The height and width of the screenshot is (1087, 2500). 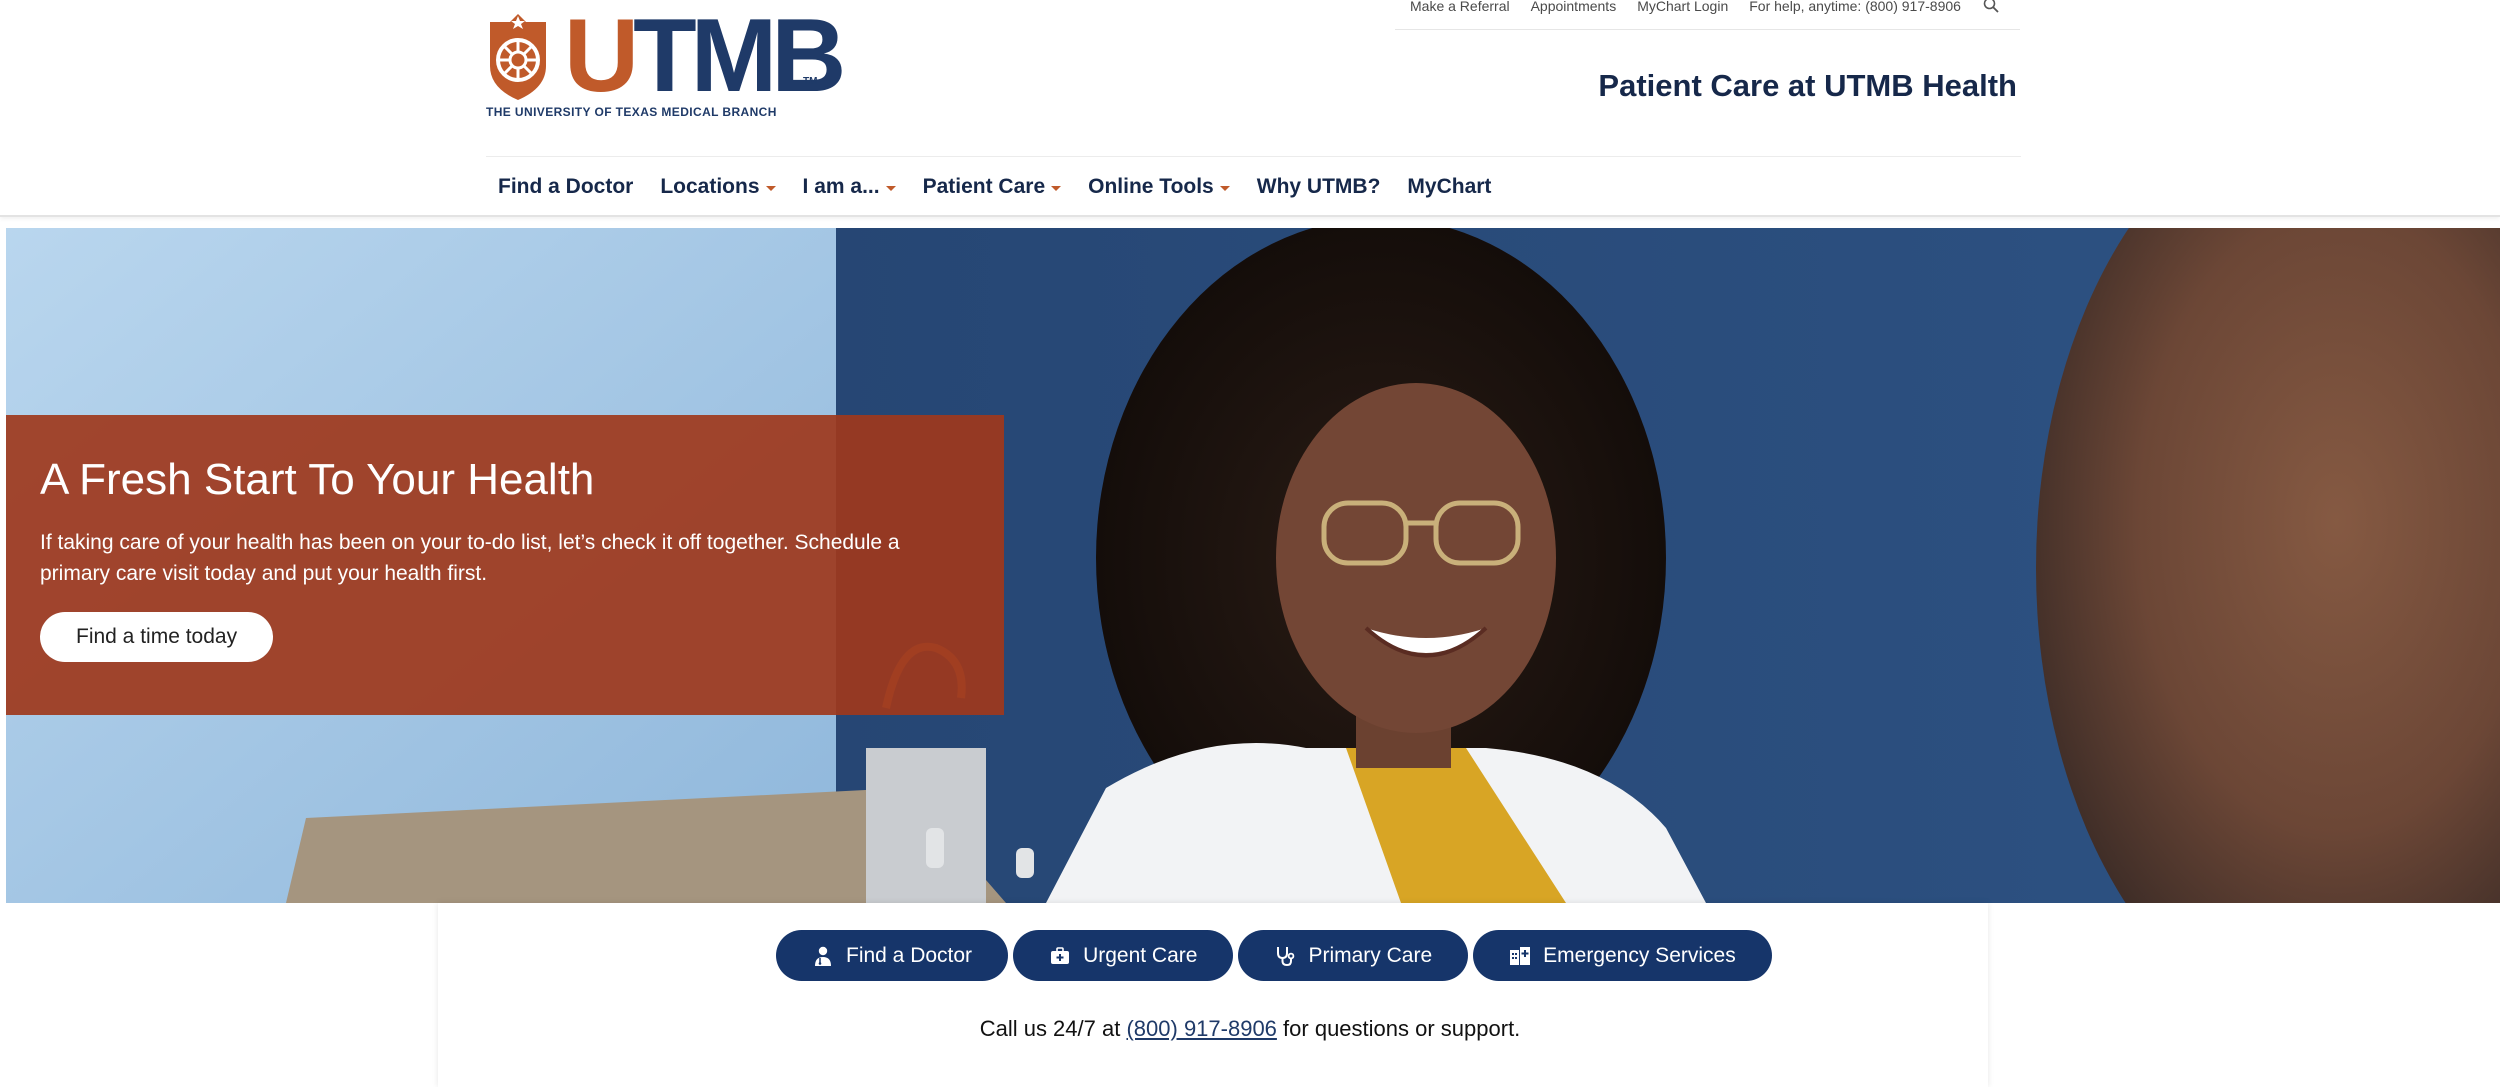 I want to click on stethoscope-icon, so click(x=1285, y=956).